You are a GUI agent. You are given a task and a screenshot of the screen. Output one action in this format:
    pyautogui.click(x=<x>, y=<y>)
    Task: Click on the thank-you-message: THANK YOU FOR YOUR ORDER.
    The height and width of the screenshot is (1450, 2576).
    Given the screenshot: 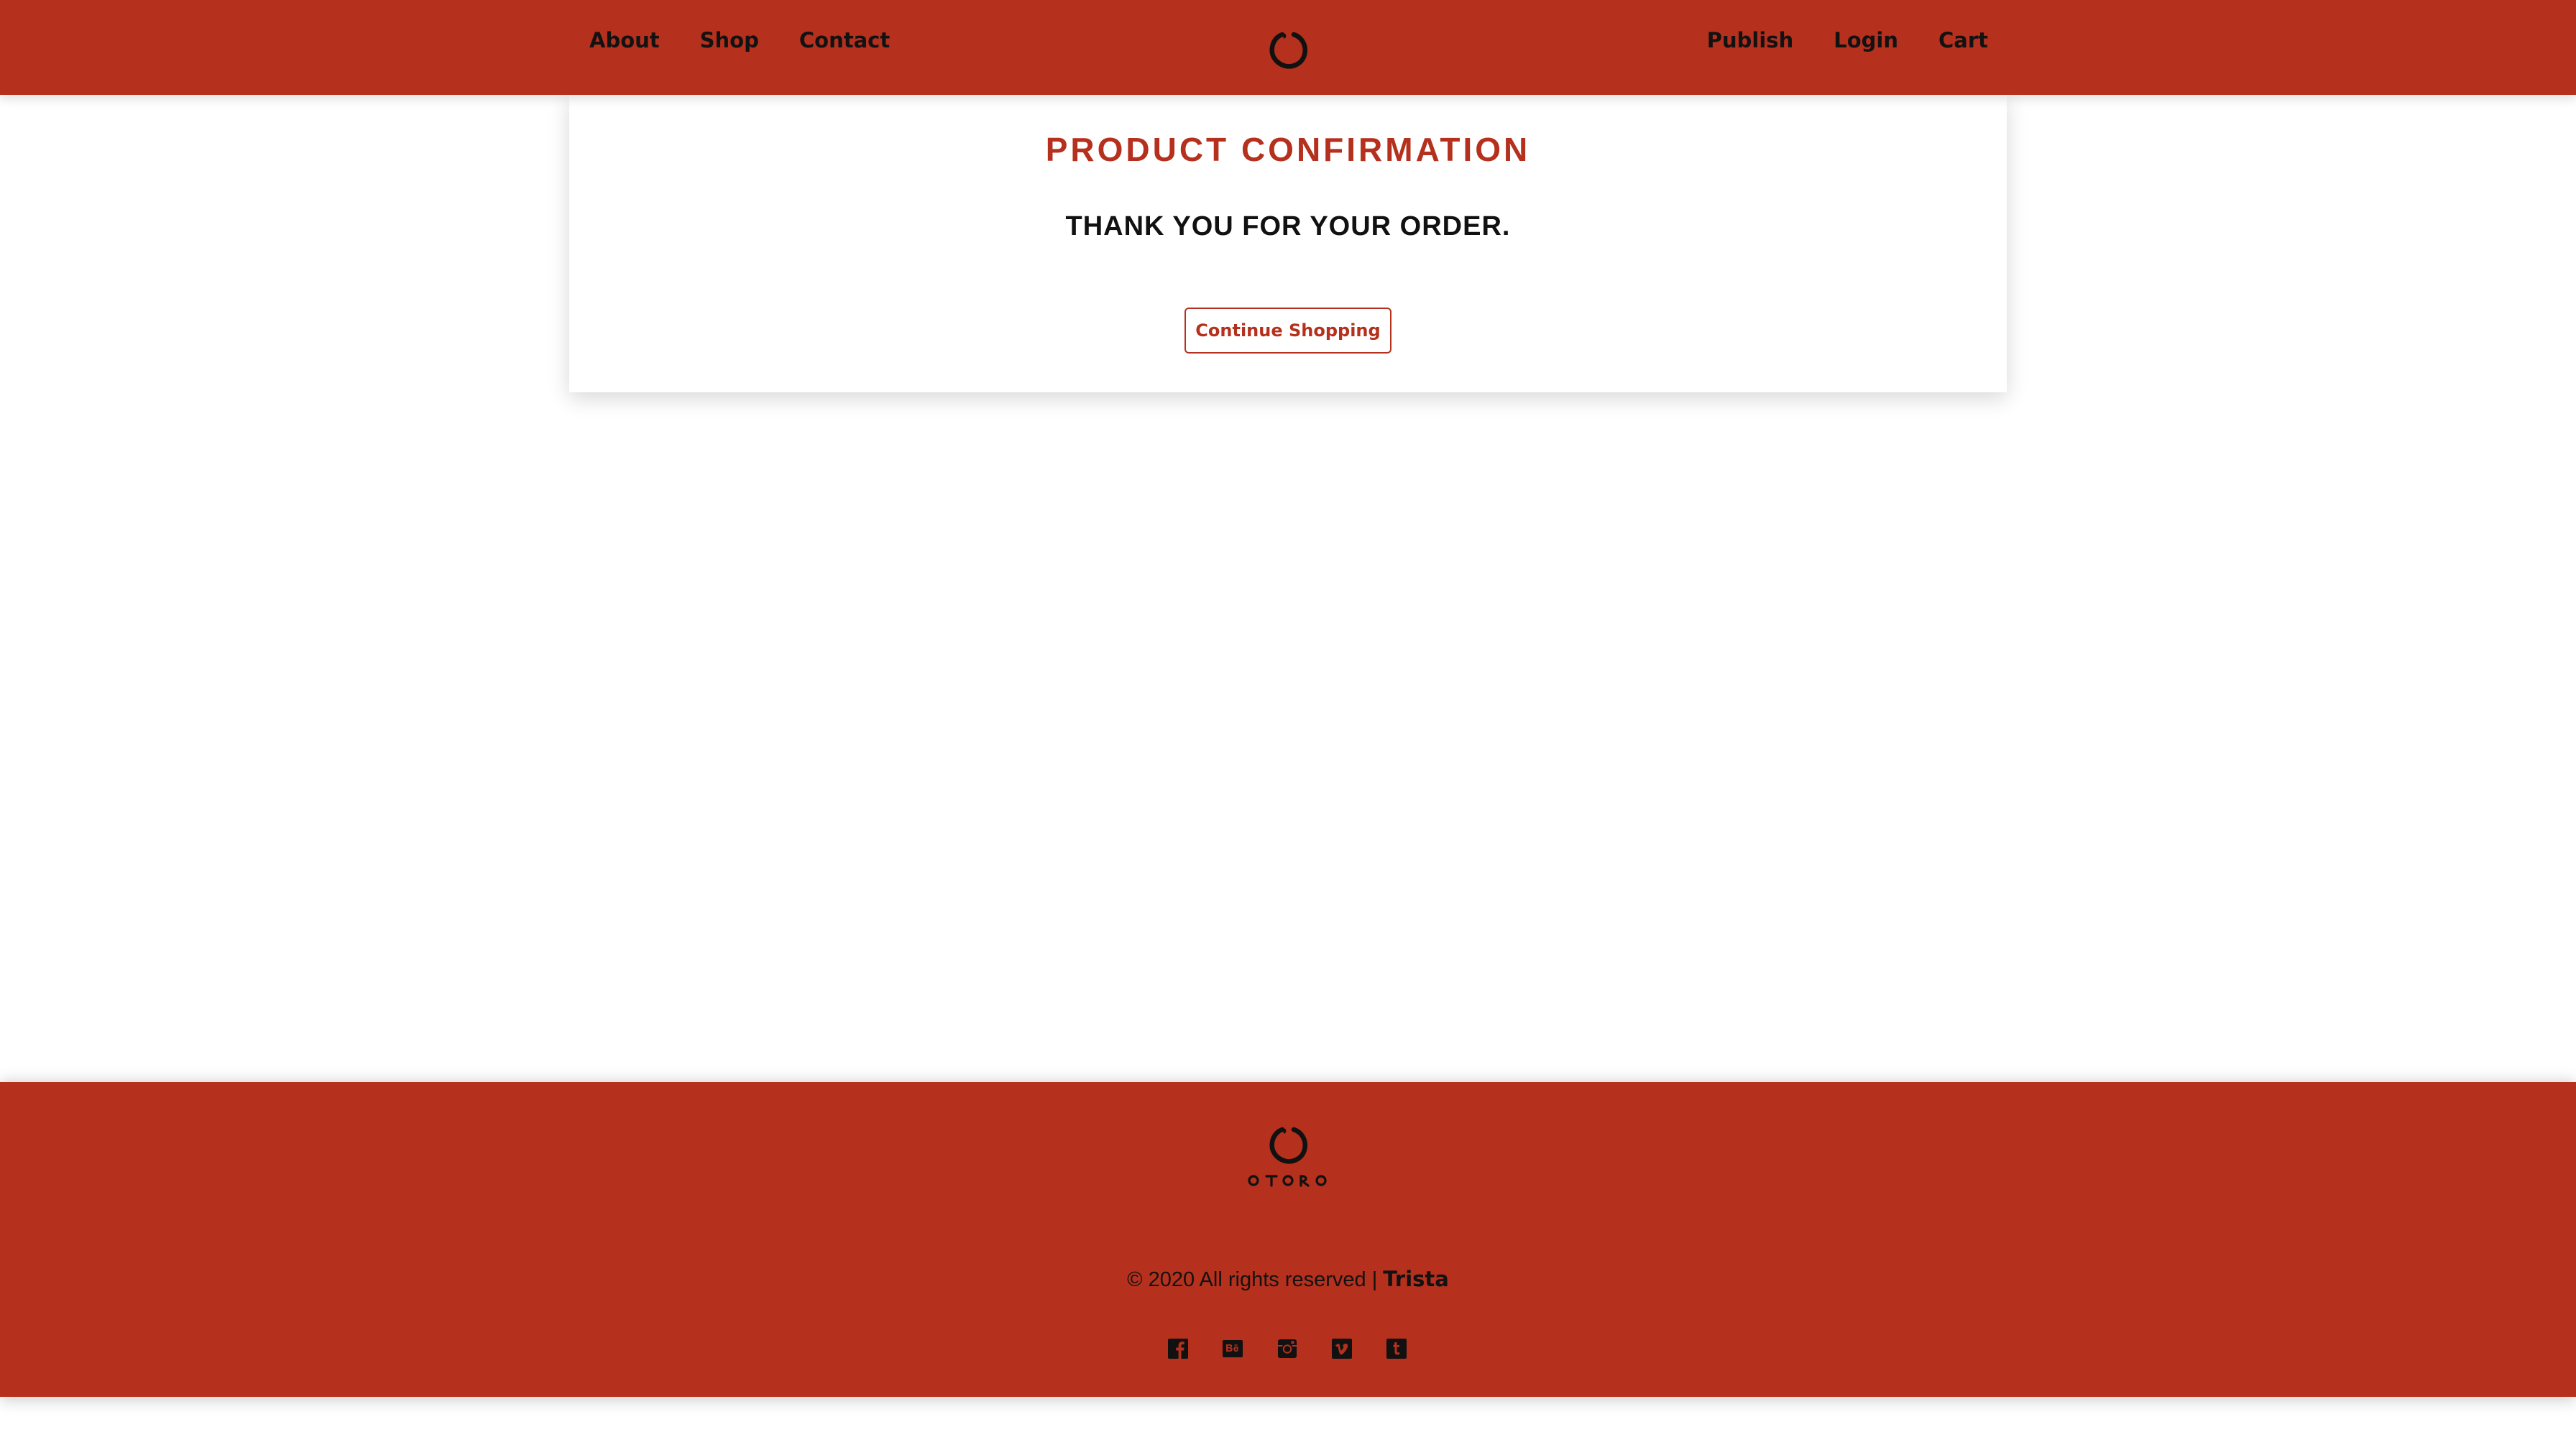 What is the action you would take?
    pyautogui.click(x=1288, y=226)
    